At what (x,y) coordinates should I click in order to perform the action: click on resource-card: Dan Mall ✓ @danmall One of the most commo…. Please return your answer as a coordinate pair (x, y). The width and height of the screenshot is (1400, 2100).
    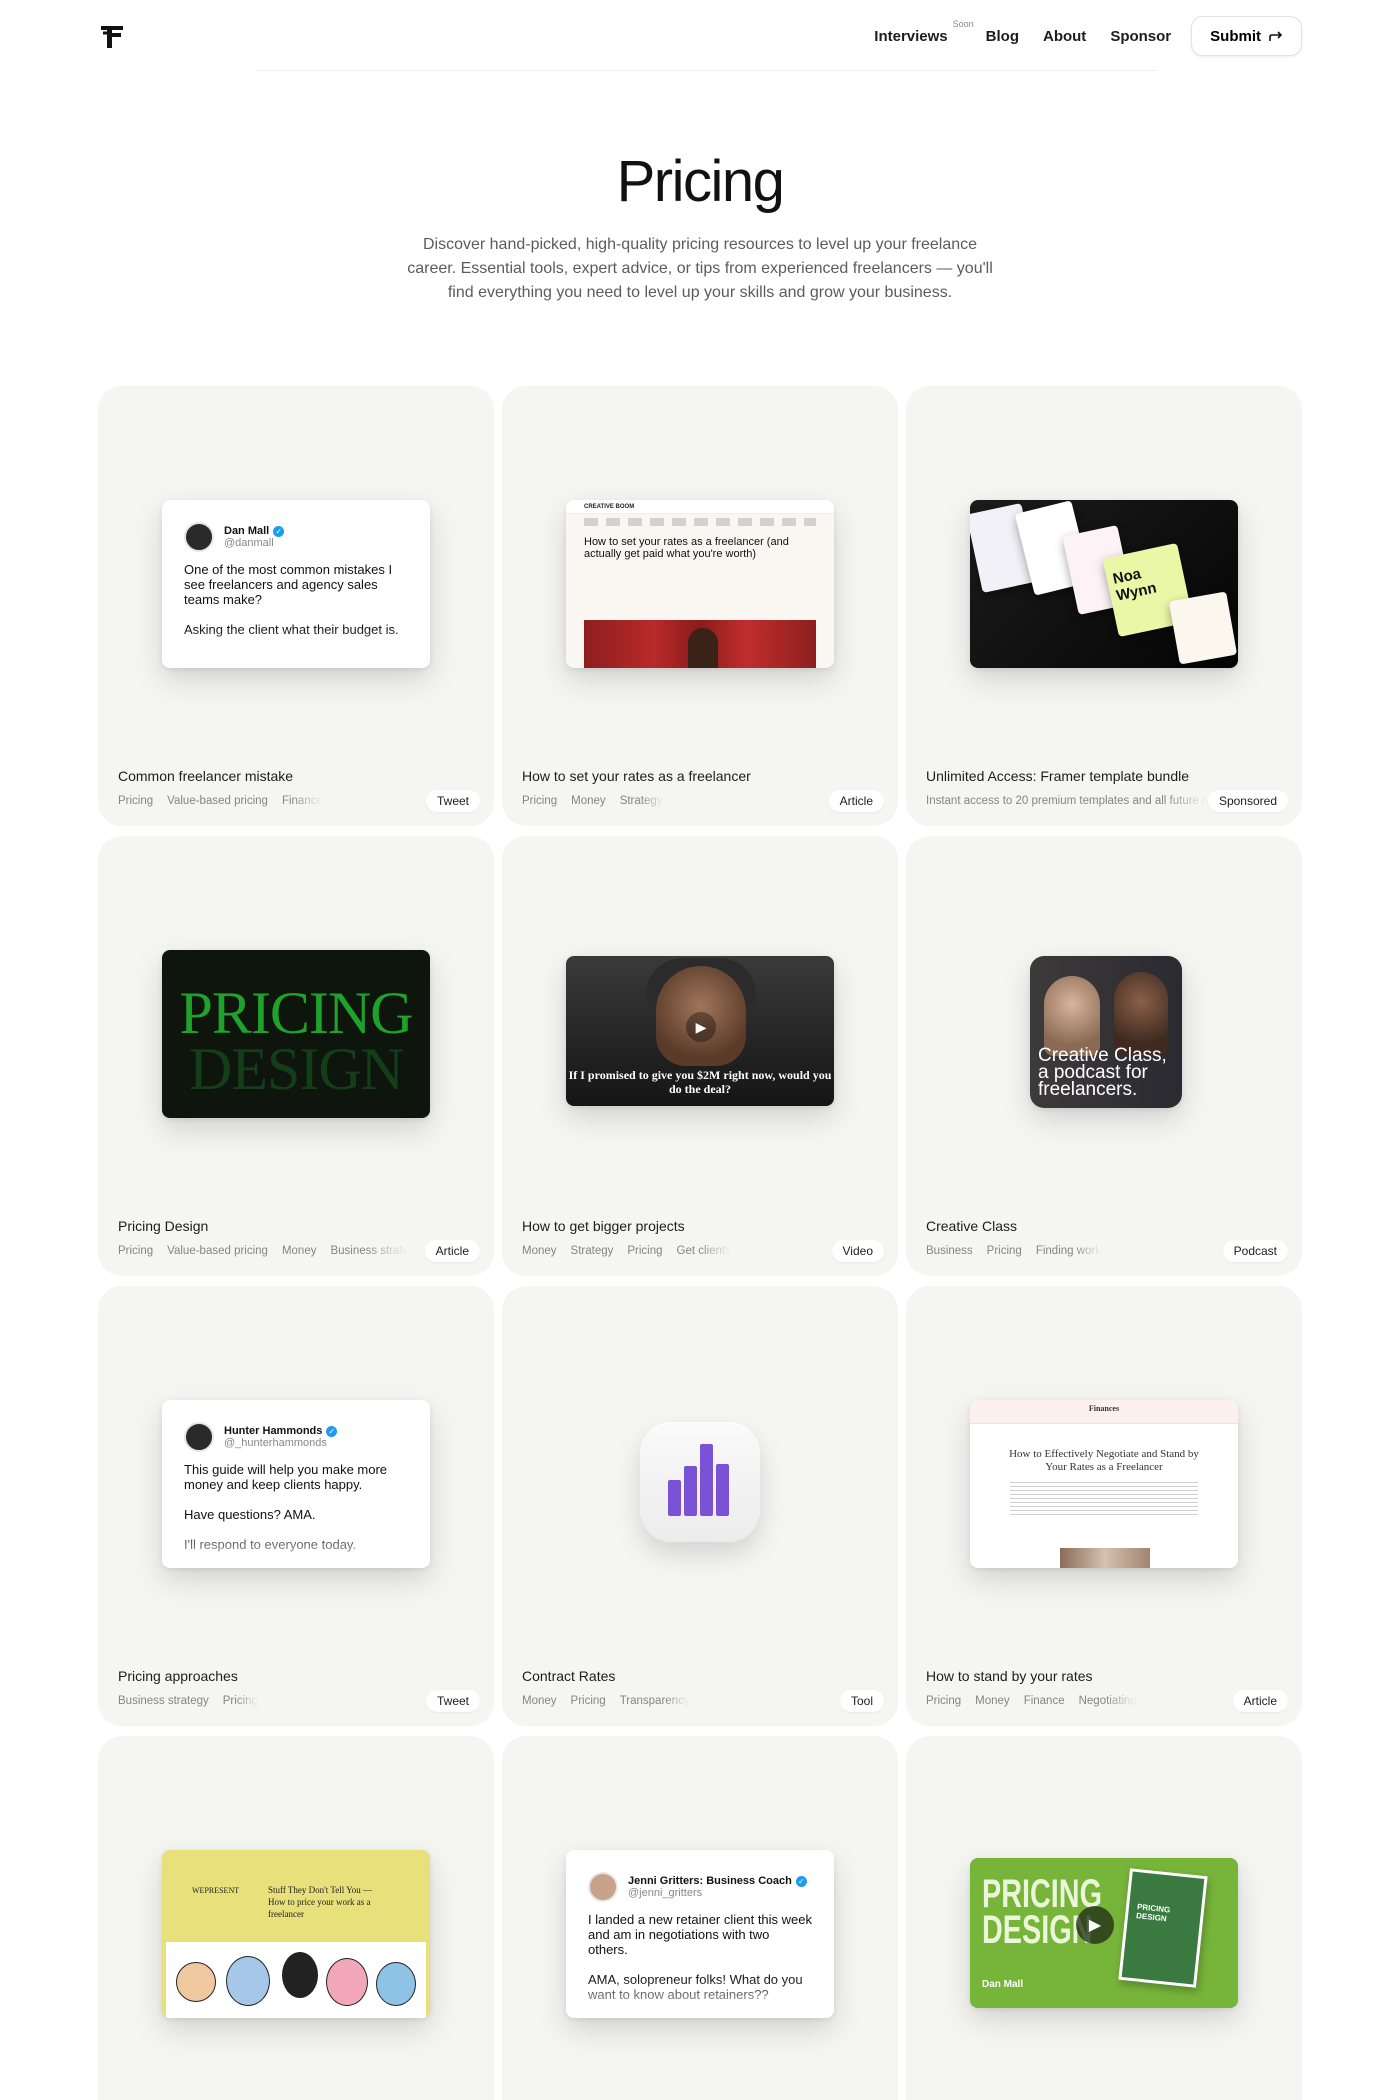
    Looking at the image, I should click on (296, 606).